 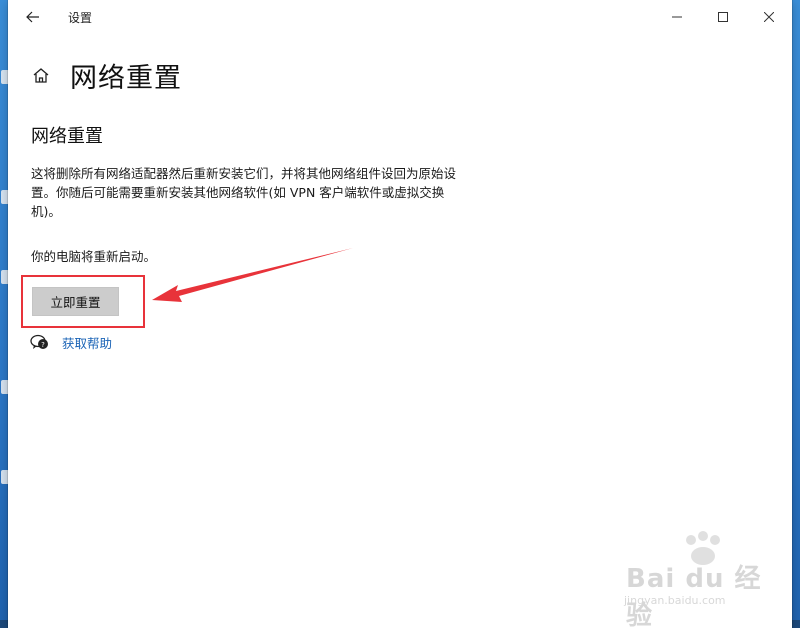 What do you see at coordinates (40, 343) in the screenshot?
I see `help-chat-icon: ?` at bounding box center [40, 343].